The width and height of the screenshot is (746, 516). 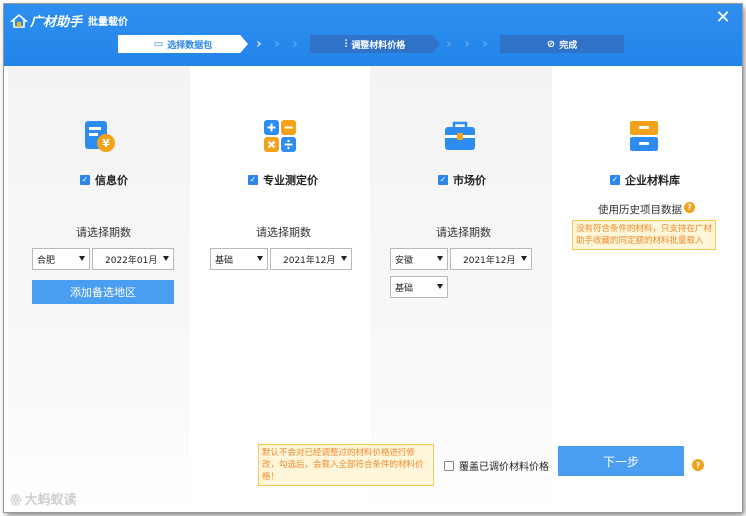 I want to click on brand-name: 广材助手, so click(x=56, y=22).